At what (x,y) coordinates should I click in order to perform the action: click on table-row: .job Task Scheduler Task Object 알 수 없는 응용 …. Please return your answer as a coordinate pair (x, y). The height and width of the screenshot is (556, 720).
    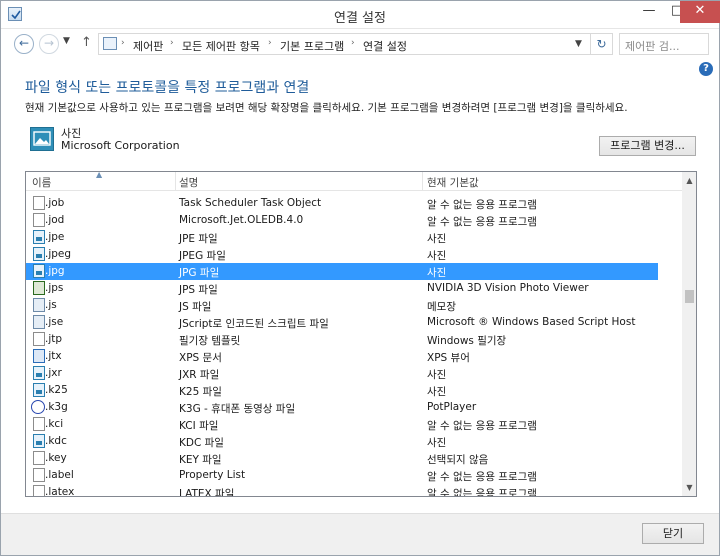
    Looking at the image, I should click on (342, 203).